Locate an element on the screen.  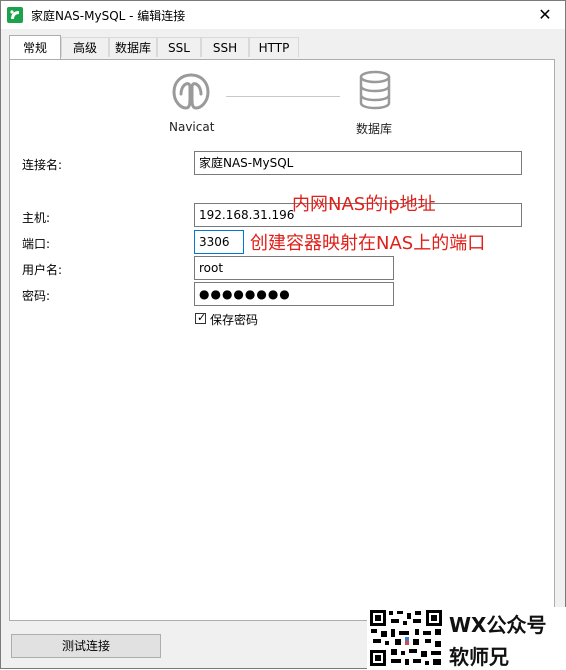
tab-ssh: SSH is located at coordinates (225, 47).